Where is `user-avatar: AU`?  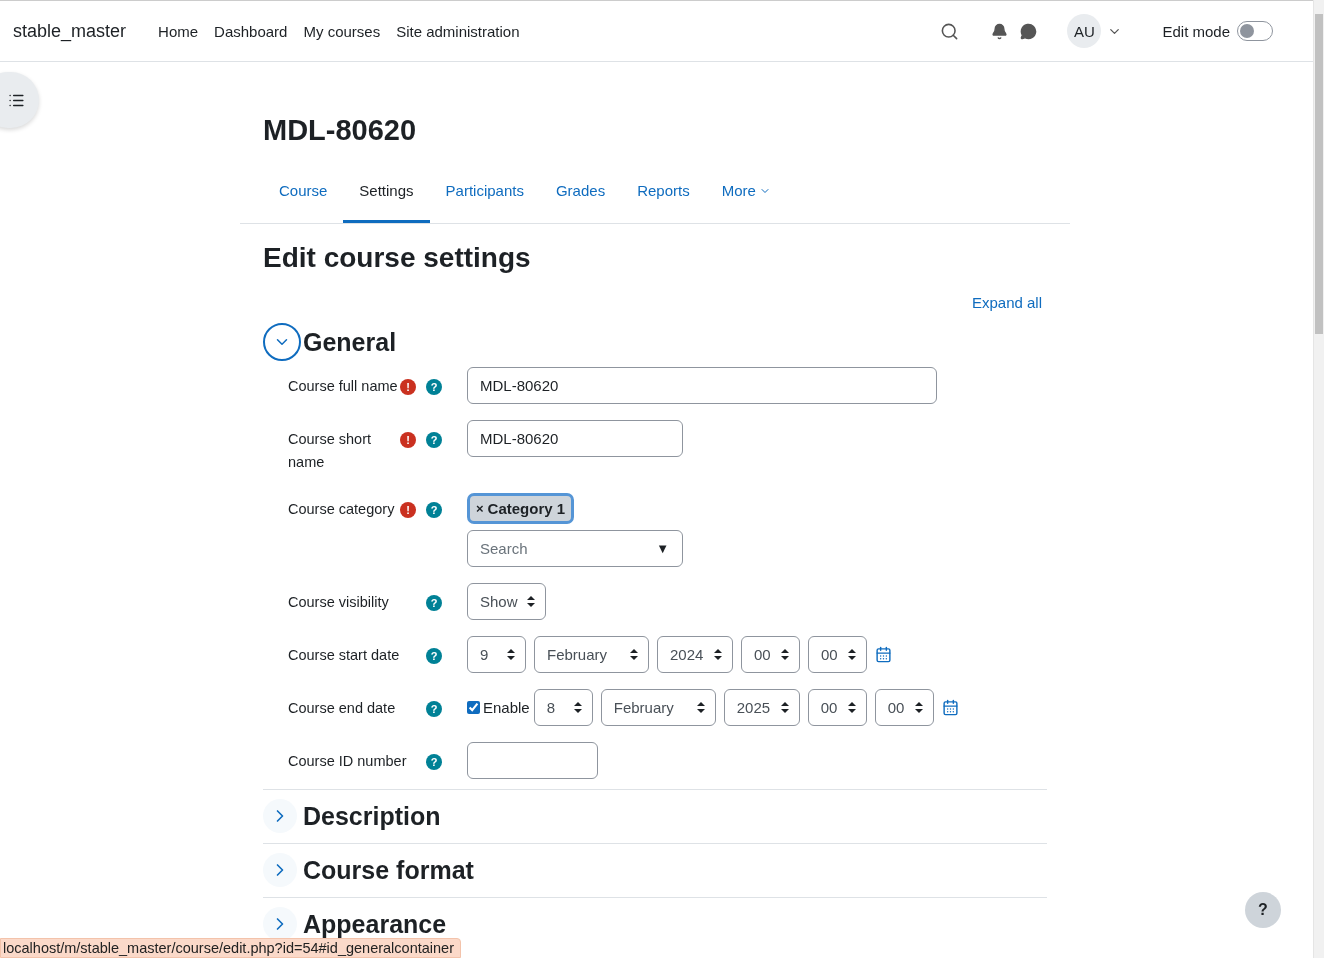 user-avatar: AU is located at coordinates (1084, 31).